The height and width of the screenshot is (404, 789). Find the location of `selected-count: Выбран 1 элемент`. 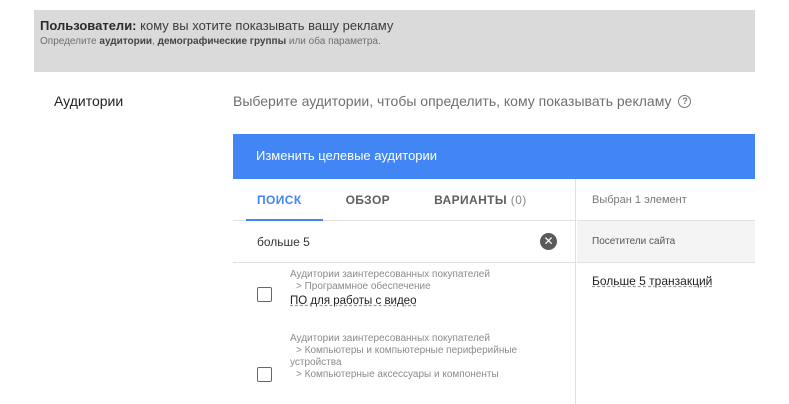

selected-count: Выбран 1 элемент is located at coordinates (666, 200).